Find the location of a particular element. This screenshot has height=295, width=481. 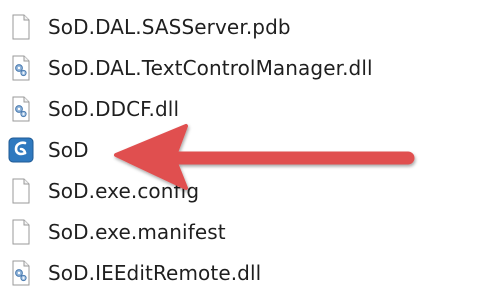

file-name: SoD is located at coordinates (68, 149).